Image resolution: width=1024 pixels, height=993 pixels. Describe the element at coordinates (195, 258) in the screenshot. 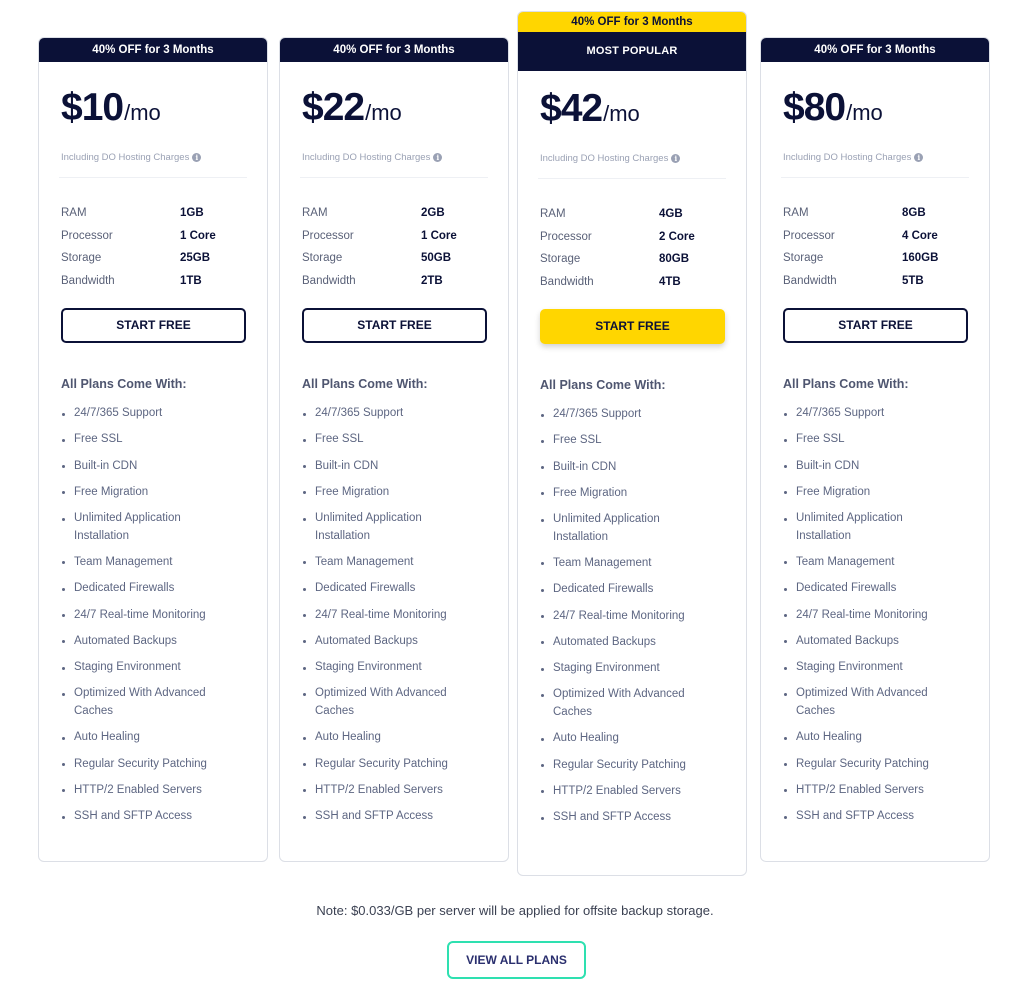

I see `spec-value: 25GB` at that location.